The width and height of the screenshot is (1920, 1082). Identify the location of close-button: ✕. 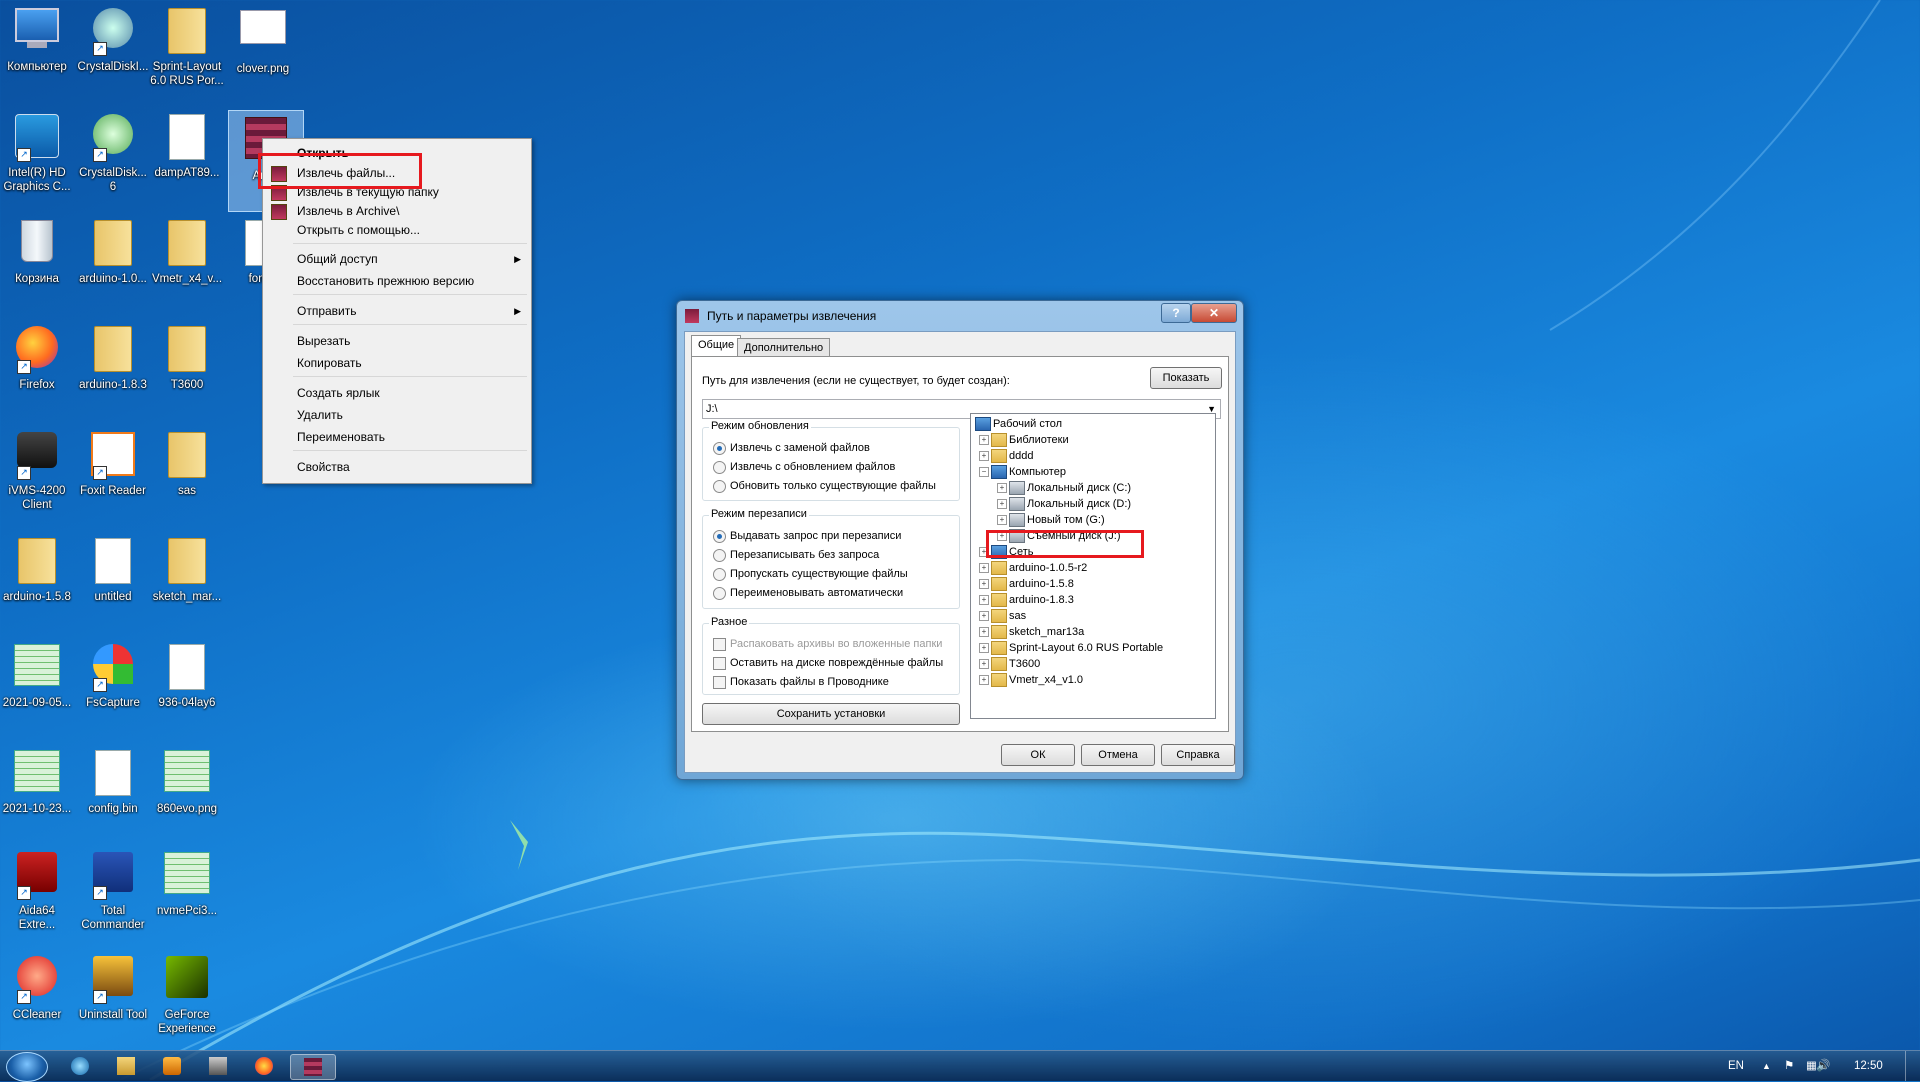
(1214, 313).